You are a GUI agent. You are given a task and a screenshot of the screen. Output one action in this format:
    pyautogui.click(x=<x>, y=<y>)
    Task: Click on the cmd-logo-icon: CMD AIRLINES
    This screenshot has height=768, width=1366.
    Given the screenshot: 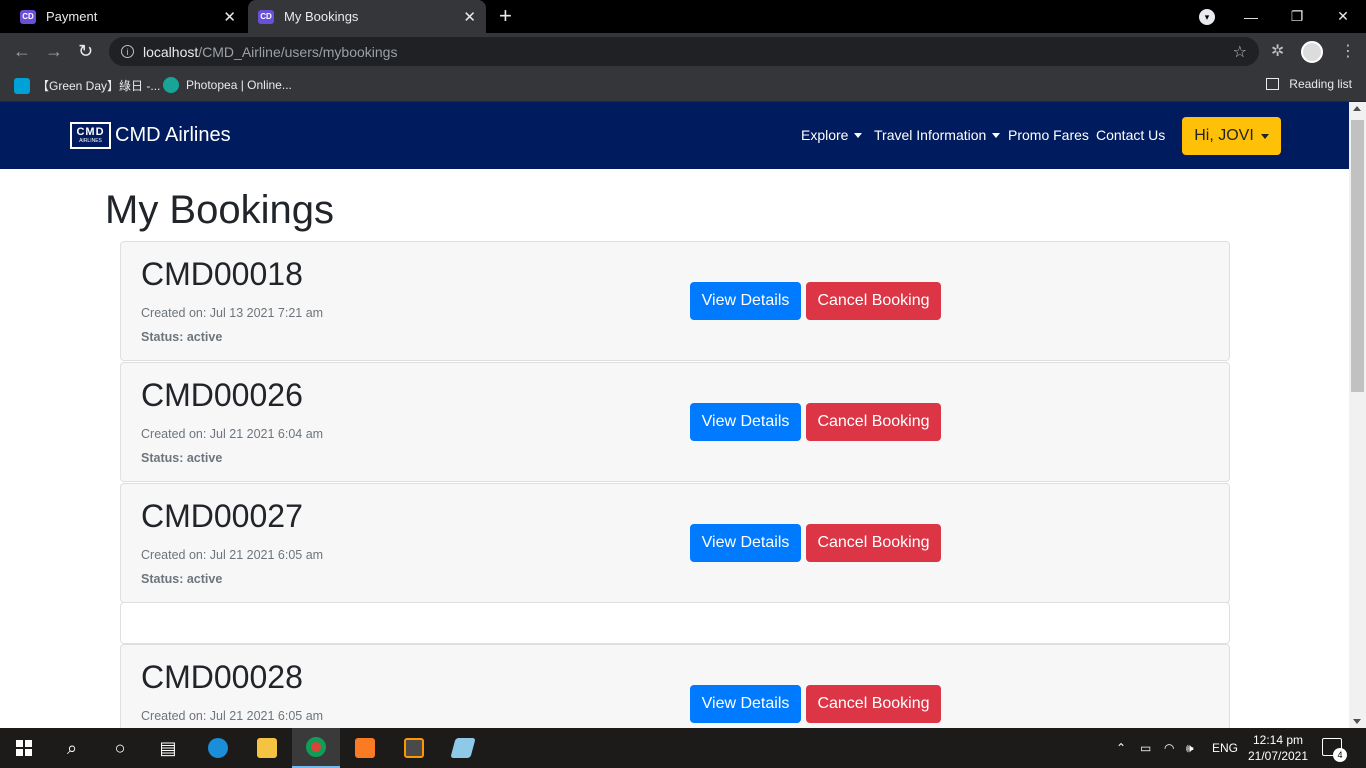 What is the action you would take?
    pyautogui.click(x=90, y=135)
    